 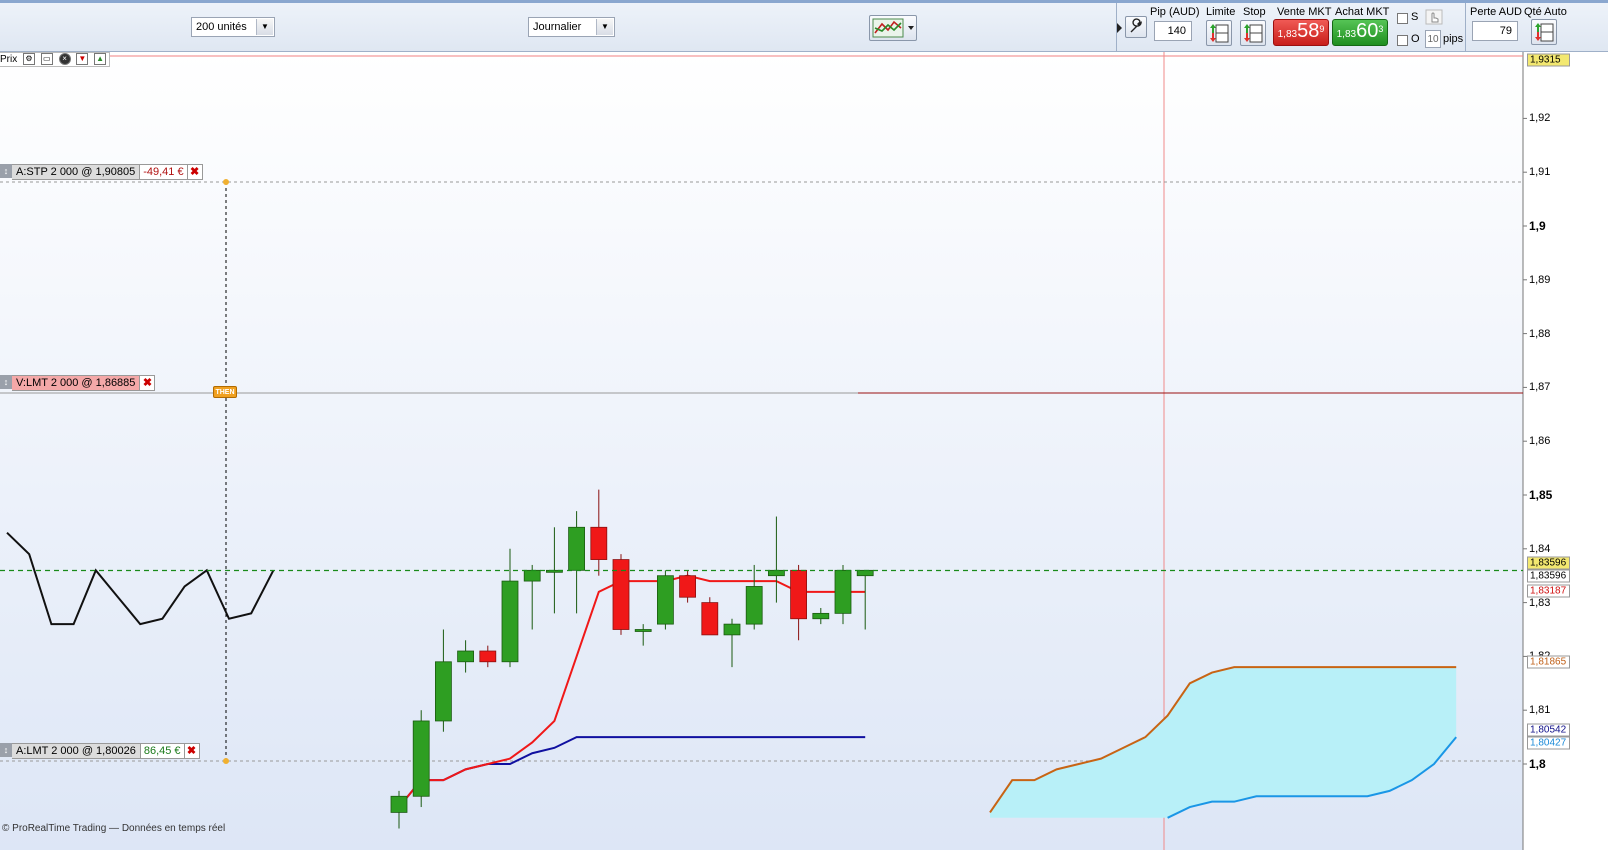 I want to click on limit-order-button, so click(x=1219, y=33).